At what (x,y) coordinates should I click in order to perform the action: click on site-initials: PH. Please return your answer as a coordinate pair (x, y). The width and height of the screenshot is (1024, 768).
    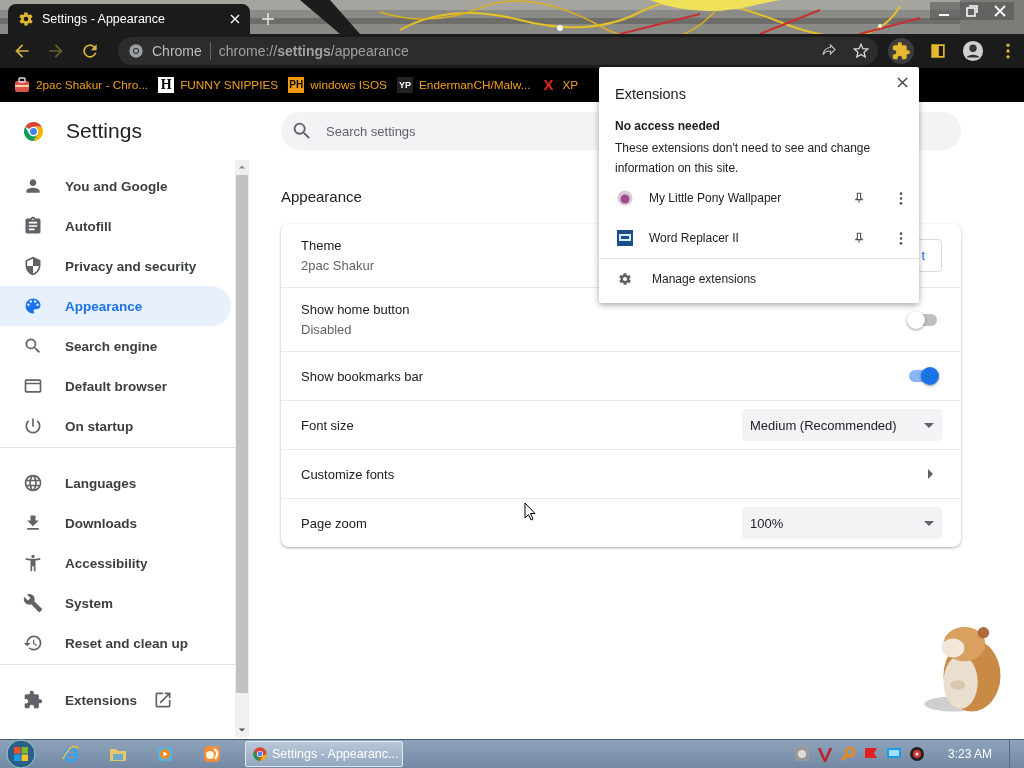
    Looking at the image, I should click on (296, 85).